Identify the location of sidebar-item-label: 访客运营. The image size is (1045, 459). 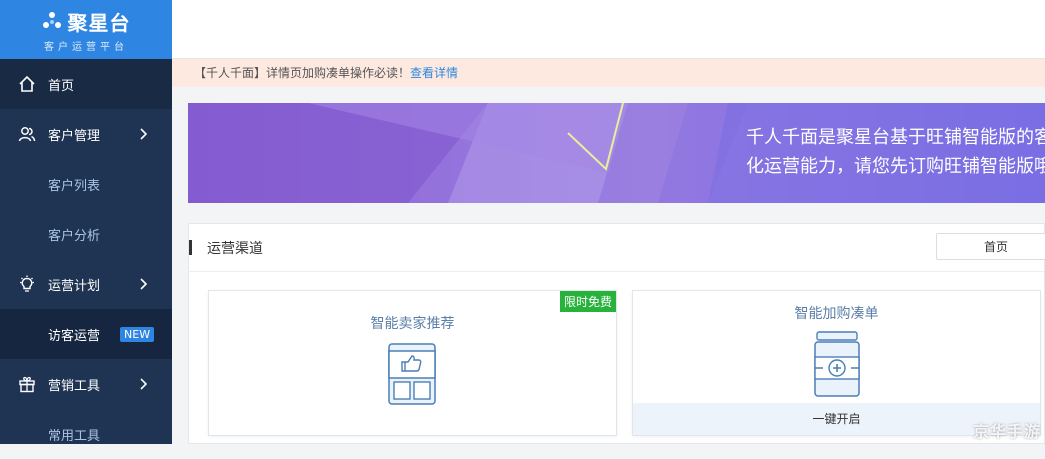
(74, 336).